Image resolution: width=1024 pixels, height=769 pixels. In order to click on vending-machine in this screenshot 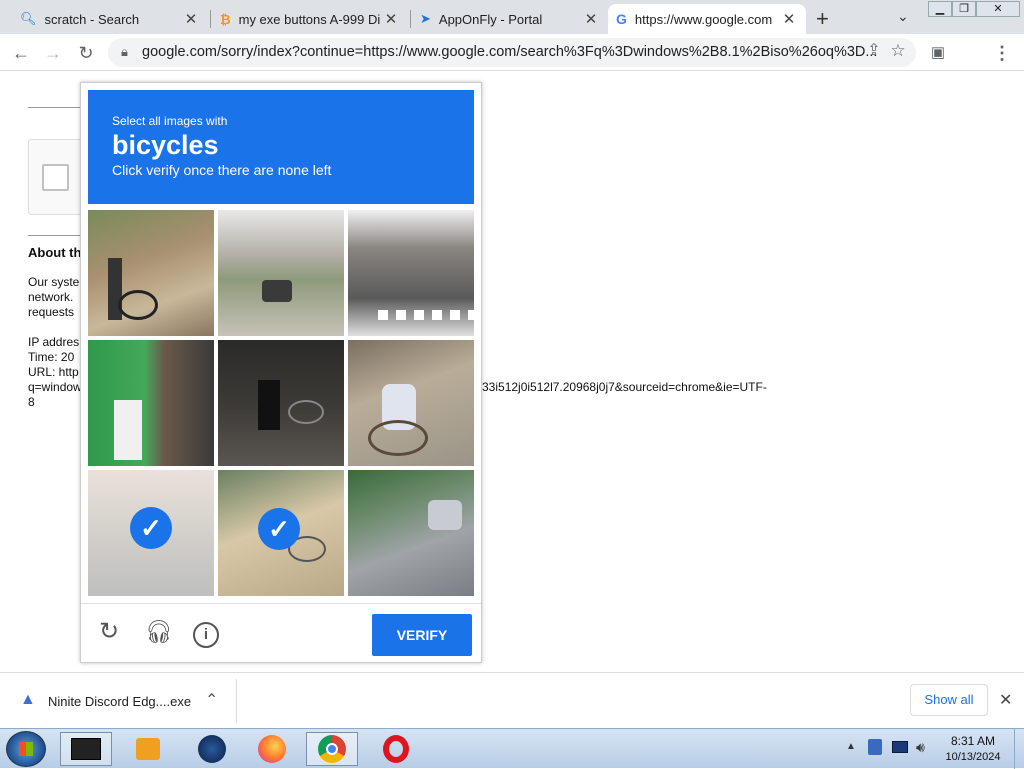, I will do `click(128, 430)`.